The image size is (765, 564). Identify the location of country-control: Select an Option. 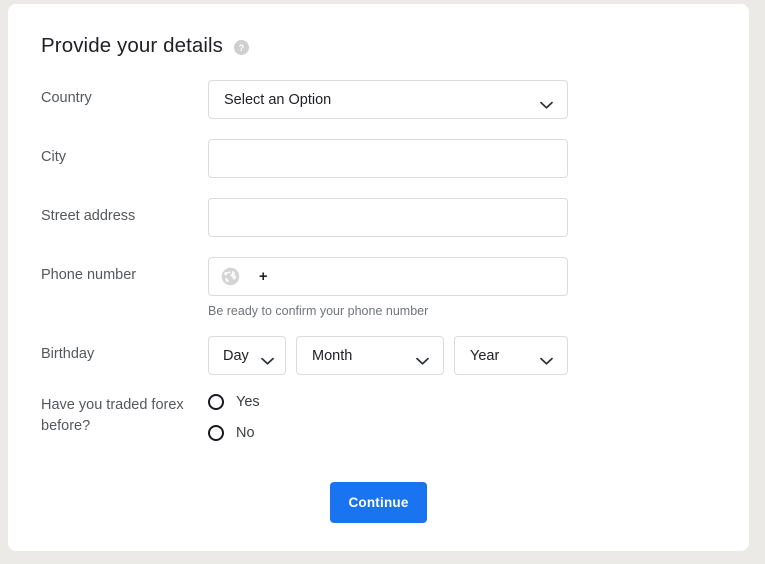
(388, 99).